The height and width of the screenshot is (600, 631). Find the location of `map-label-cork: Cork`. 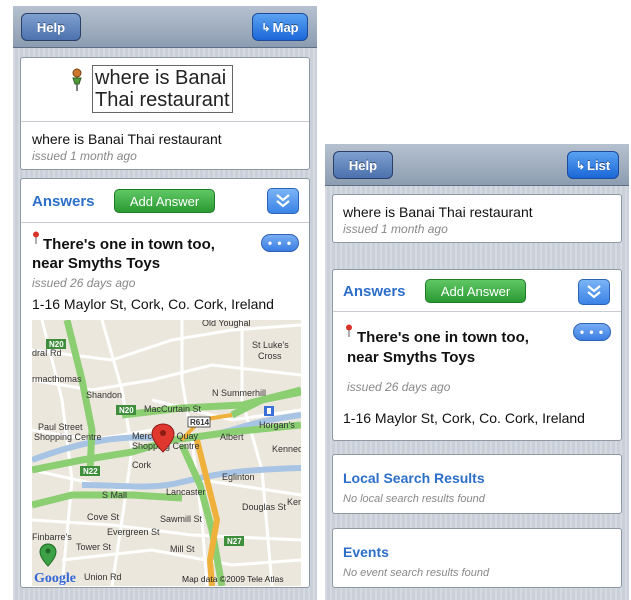

map-label-cork: Cork is located at coordinates (142, 465).